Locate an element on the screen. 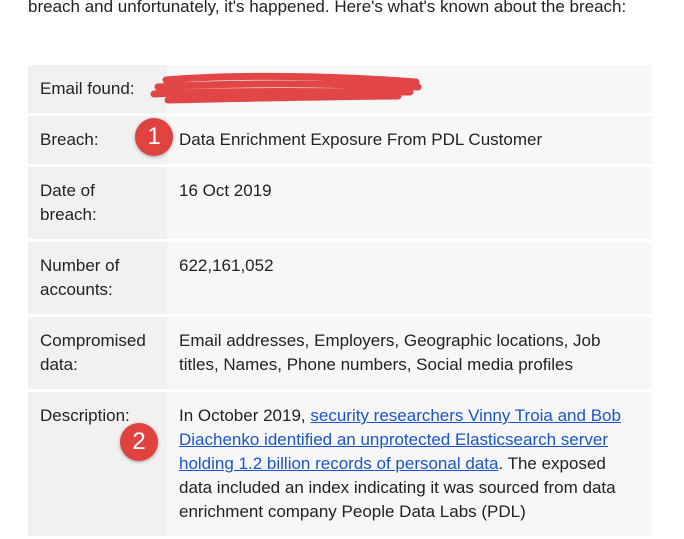  row-accounts: Number of accounts: 622,161,052 is located at coordinates (340, 278).